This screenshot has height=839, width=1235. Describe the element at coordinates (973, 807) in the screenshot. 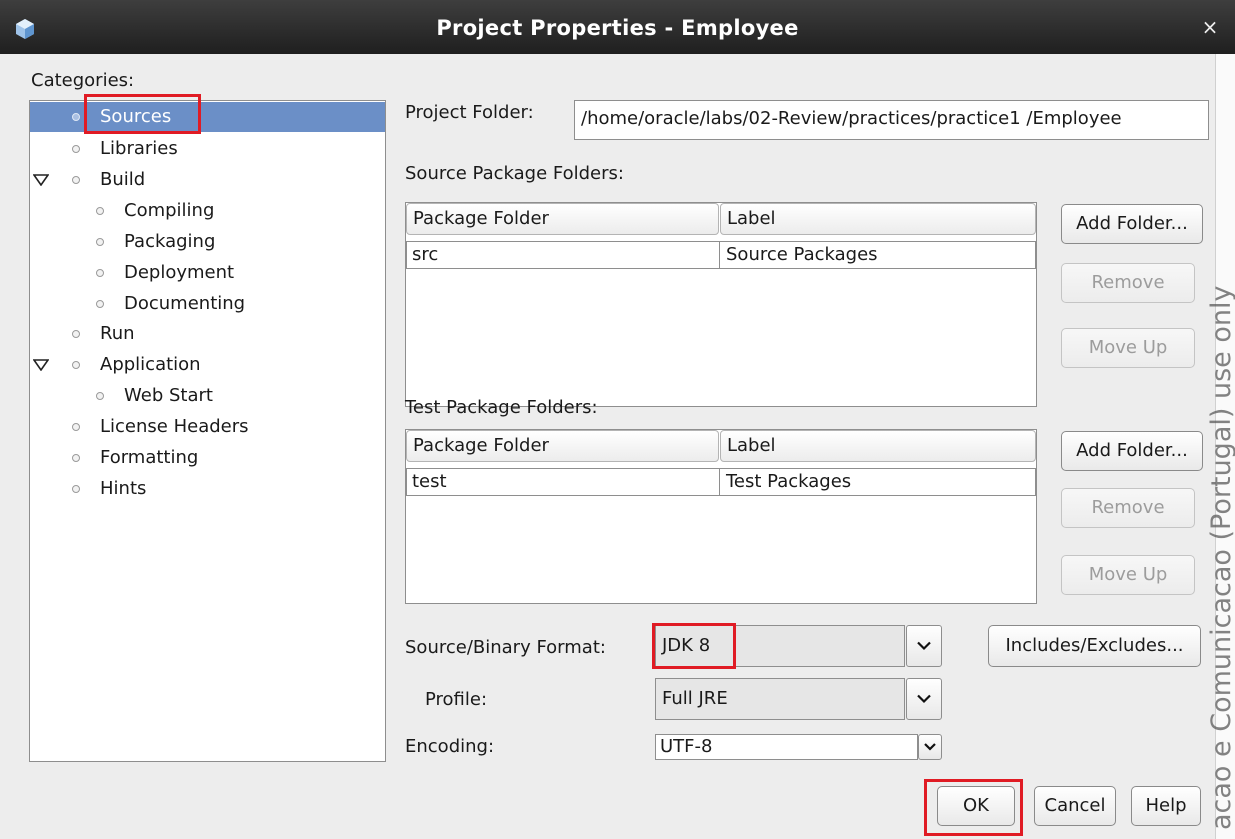

I see `annotation-highlight-ok` at that location.